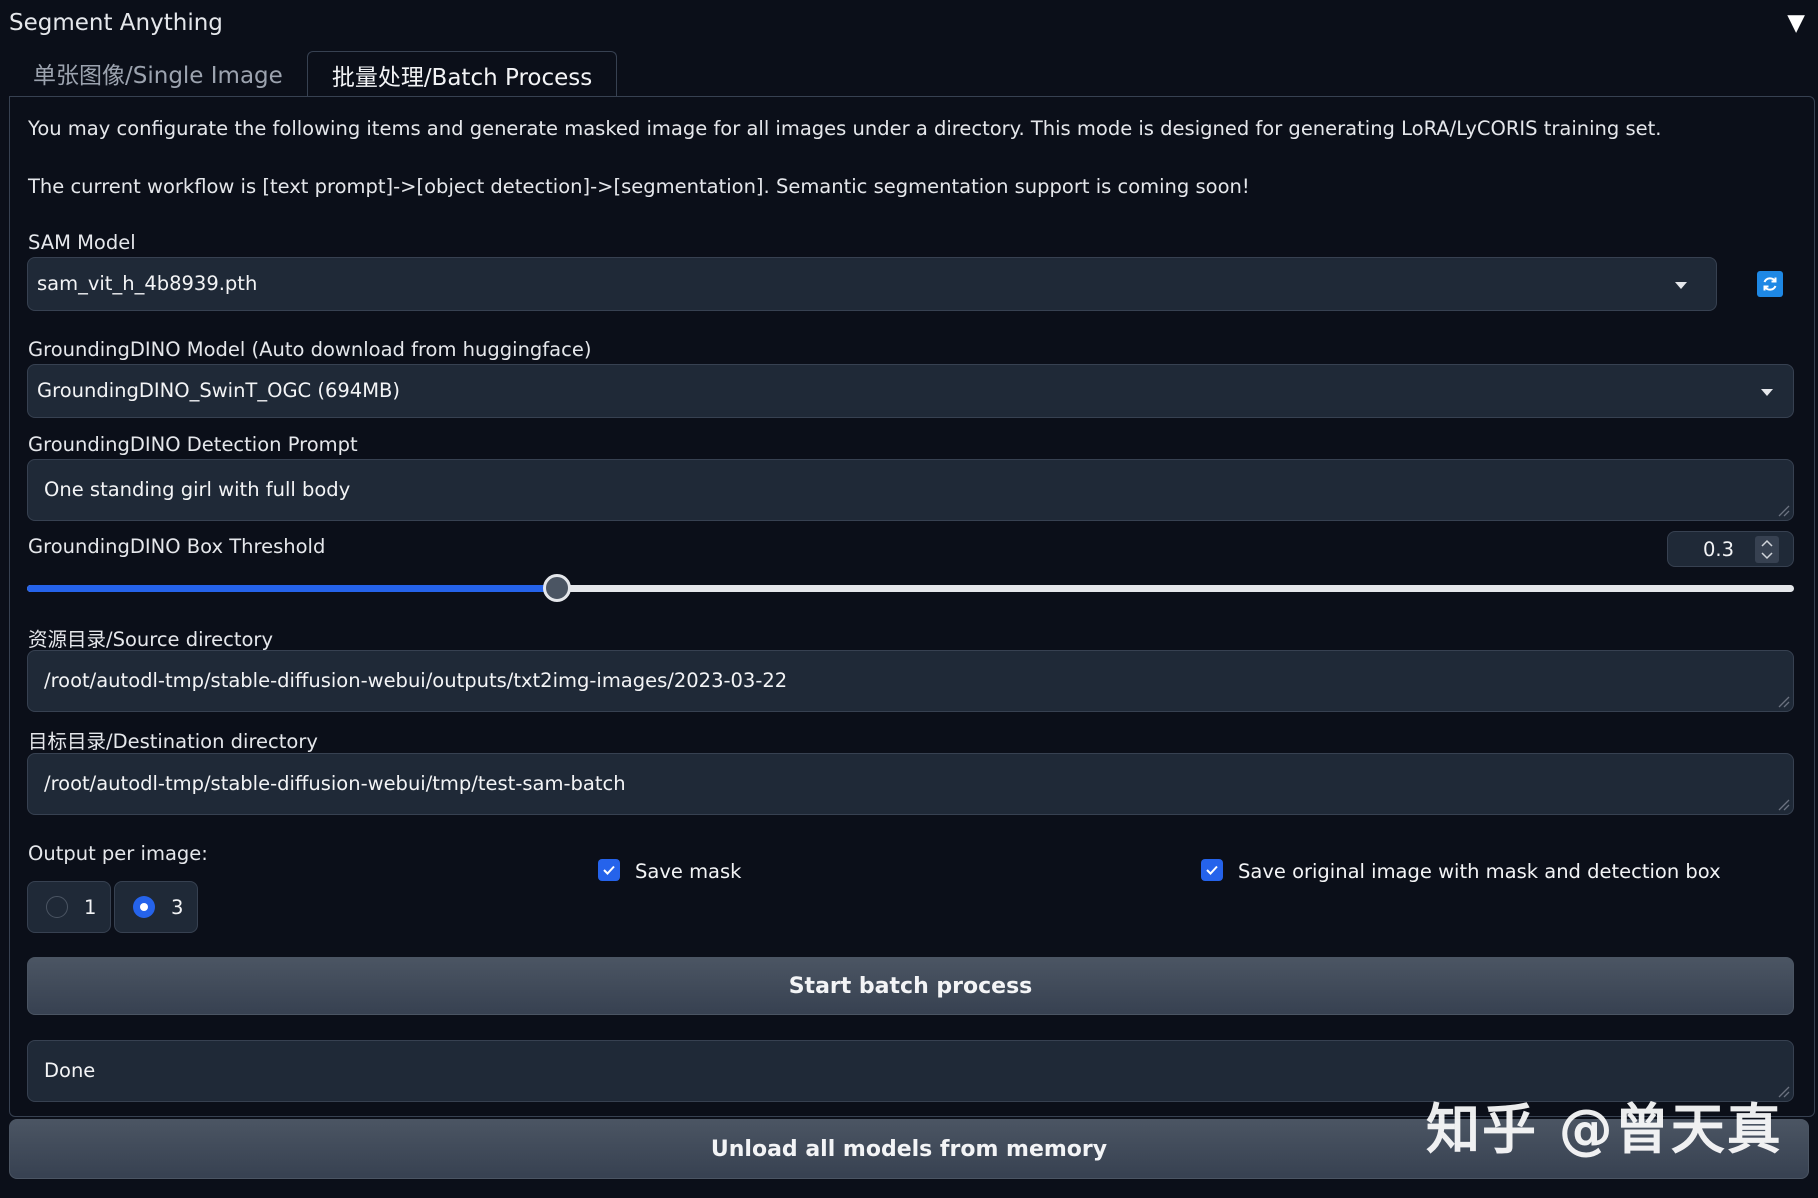 This screenshot has height=1198, width=1818. What do you see at coordinates (177, 907) in the screenshot?
I see `output-option-3-label: 3` at bounding box center [177, 907].